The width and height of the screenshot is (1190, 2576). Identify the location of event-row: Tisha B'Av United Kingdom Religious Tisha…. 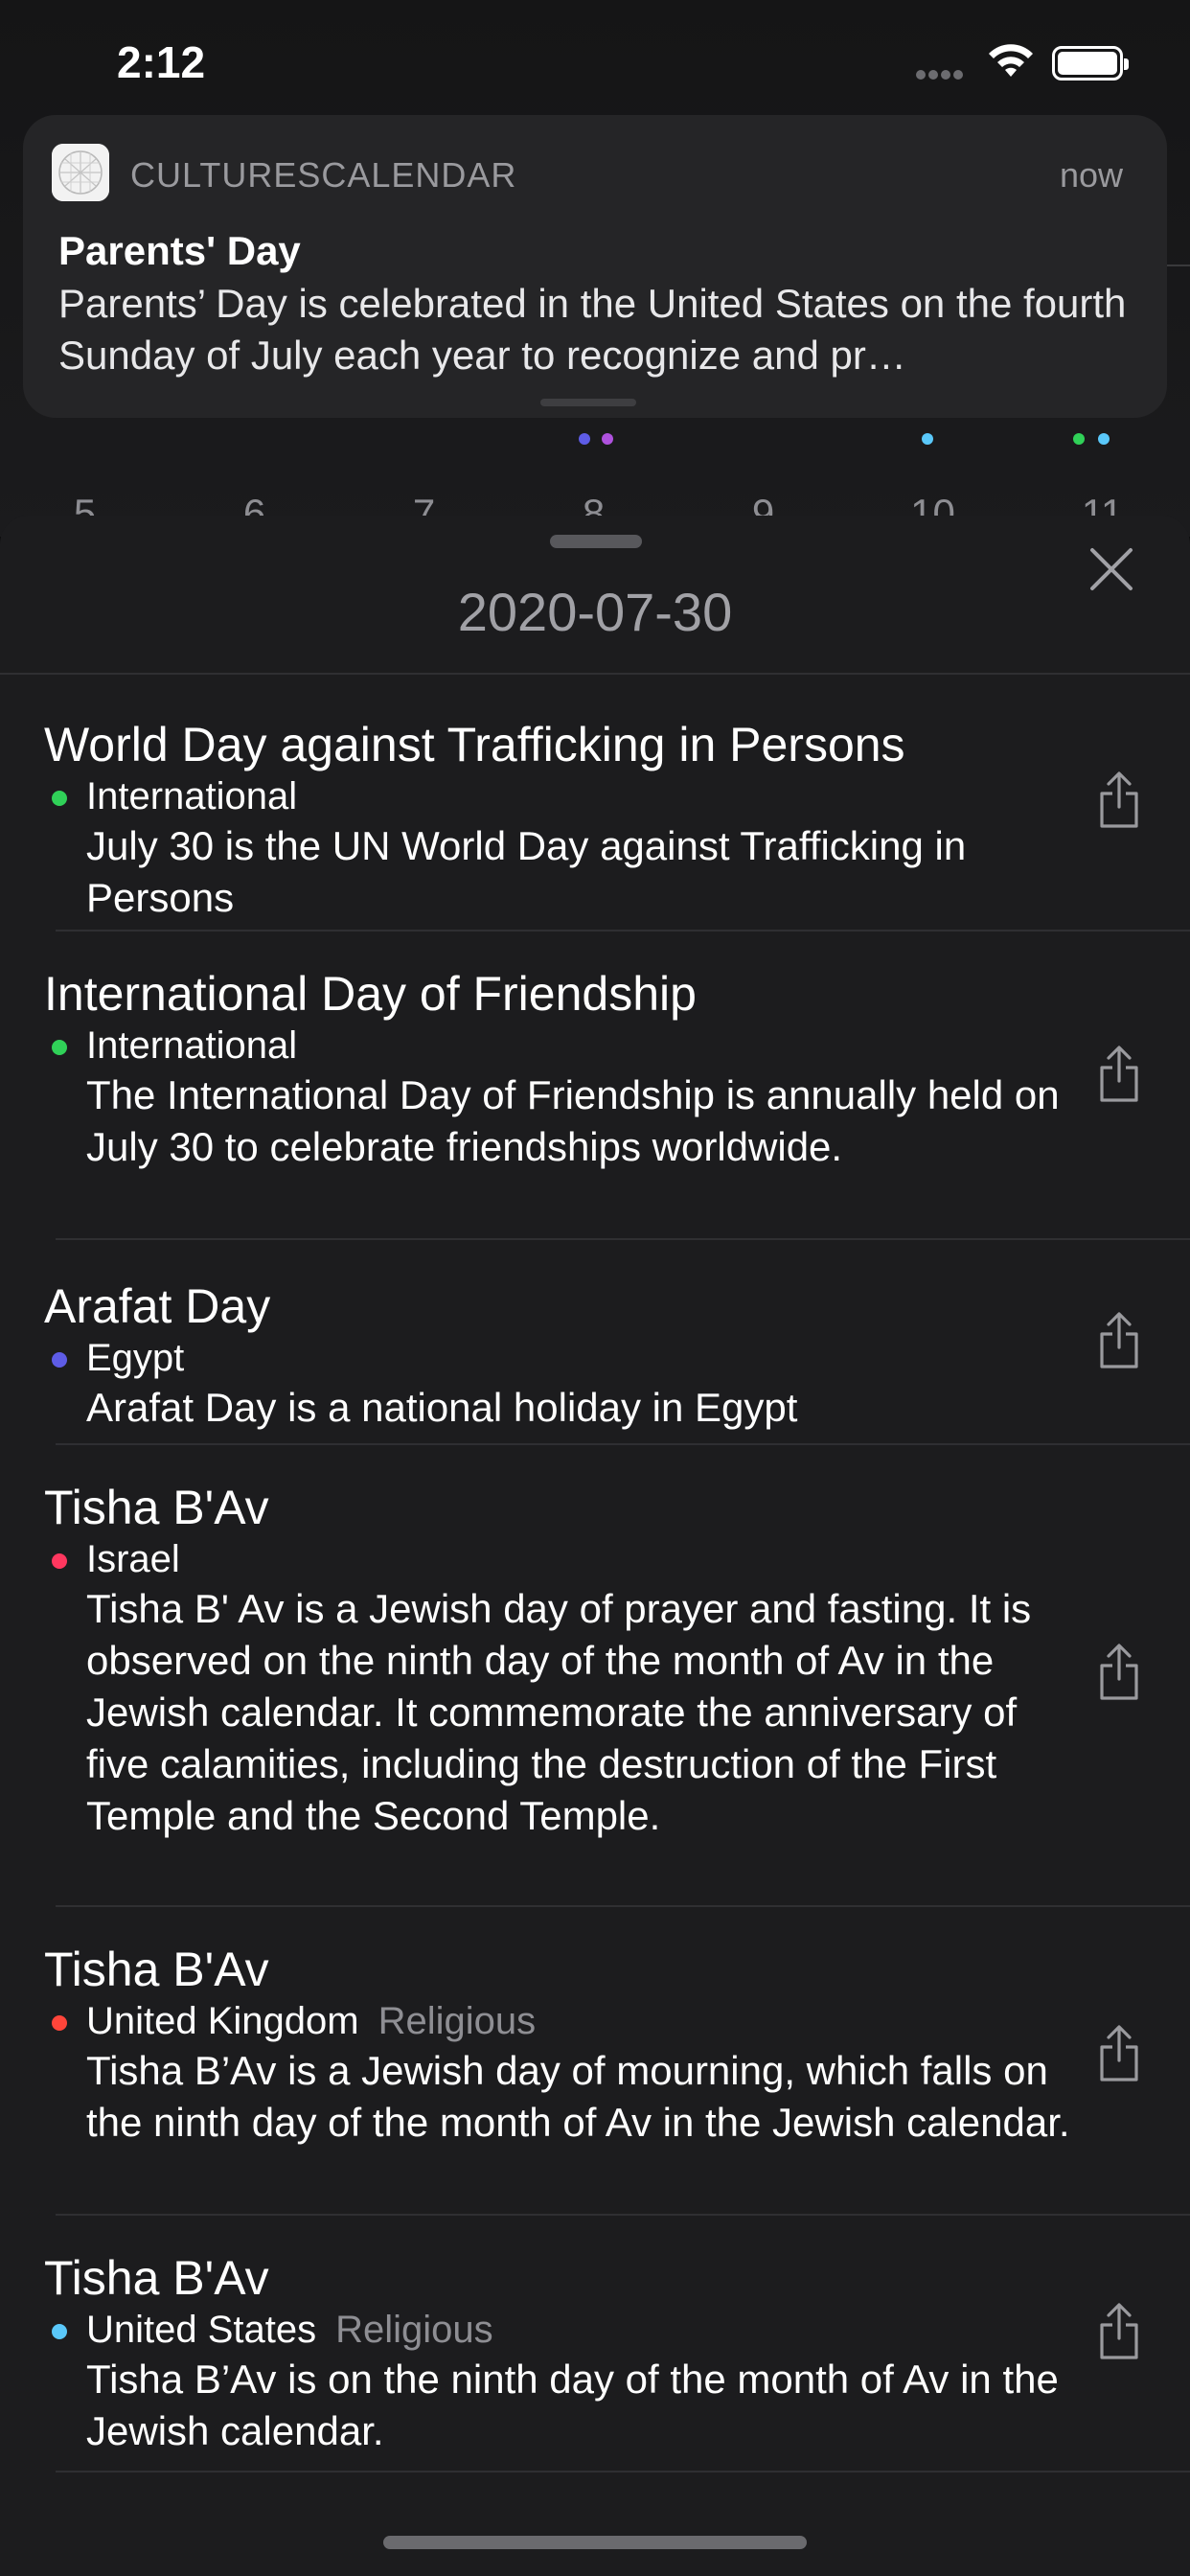
(595, 2061).